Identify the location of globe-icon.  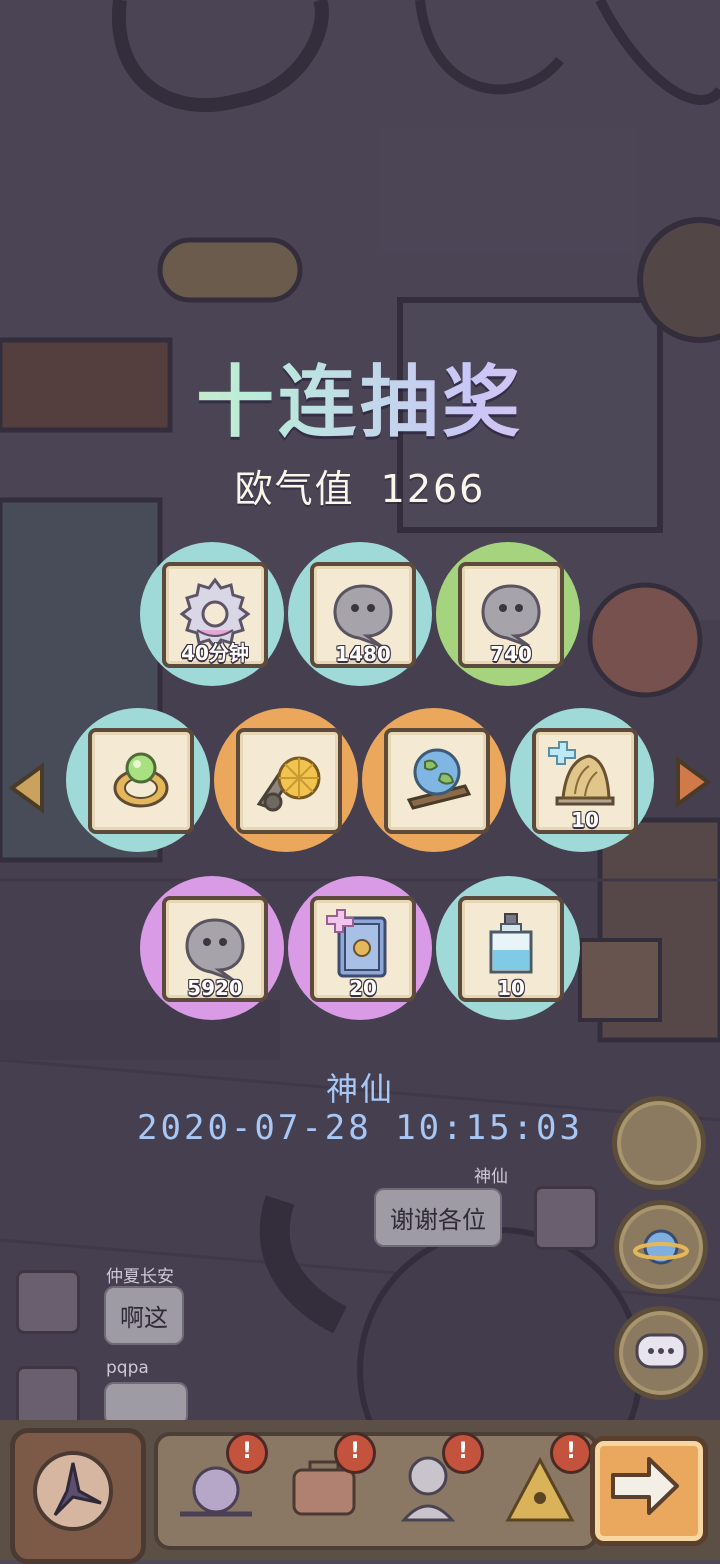
(439, 779).